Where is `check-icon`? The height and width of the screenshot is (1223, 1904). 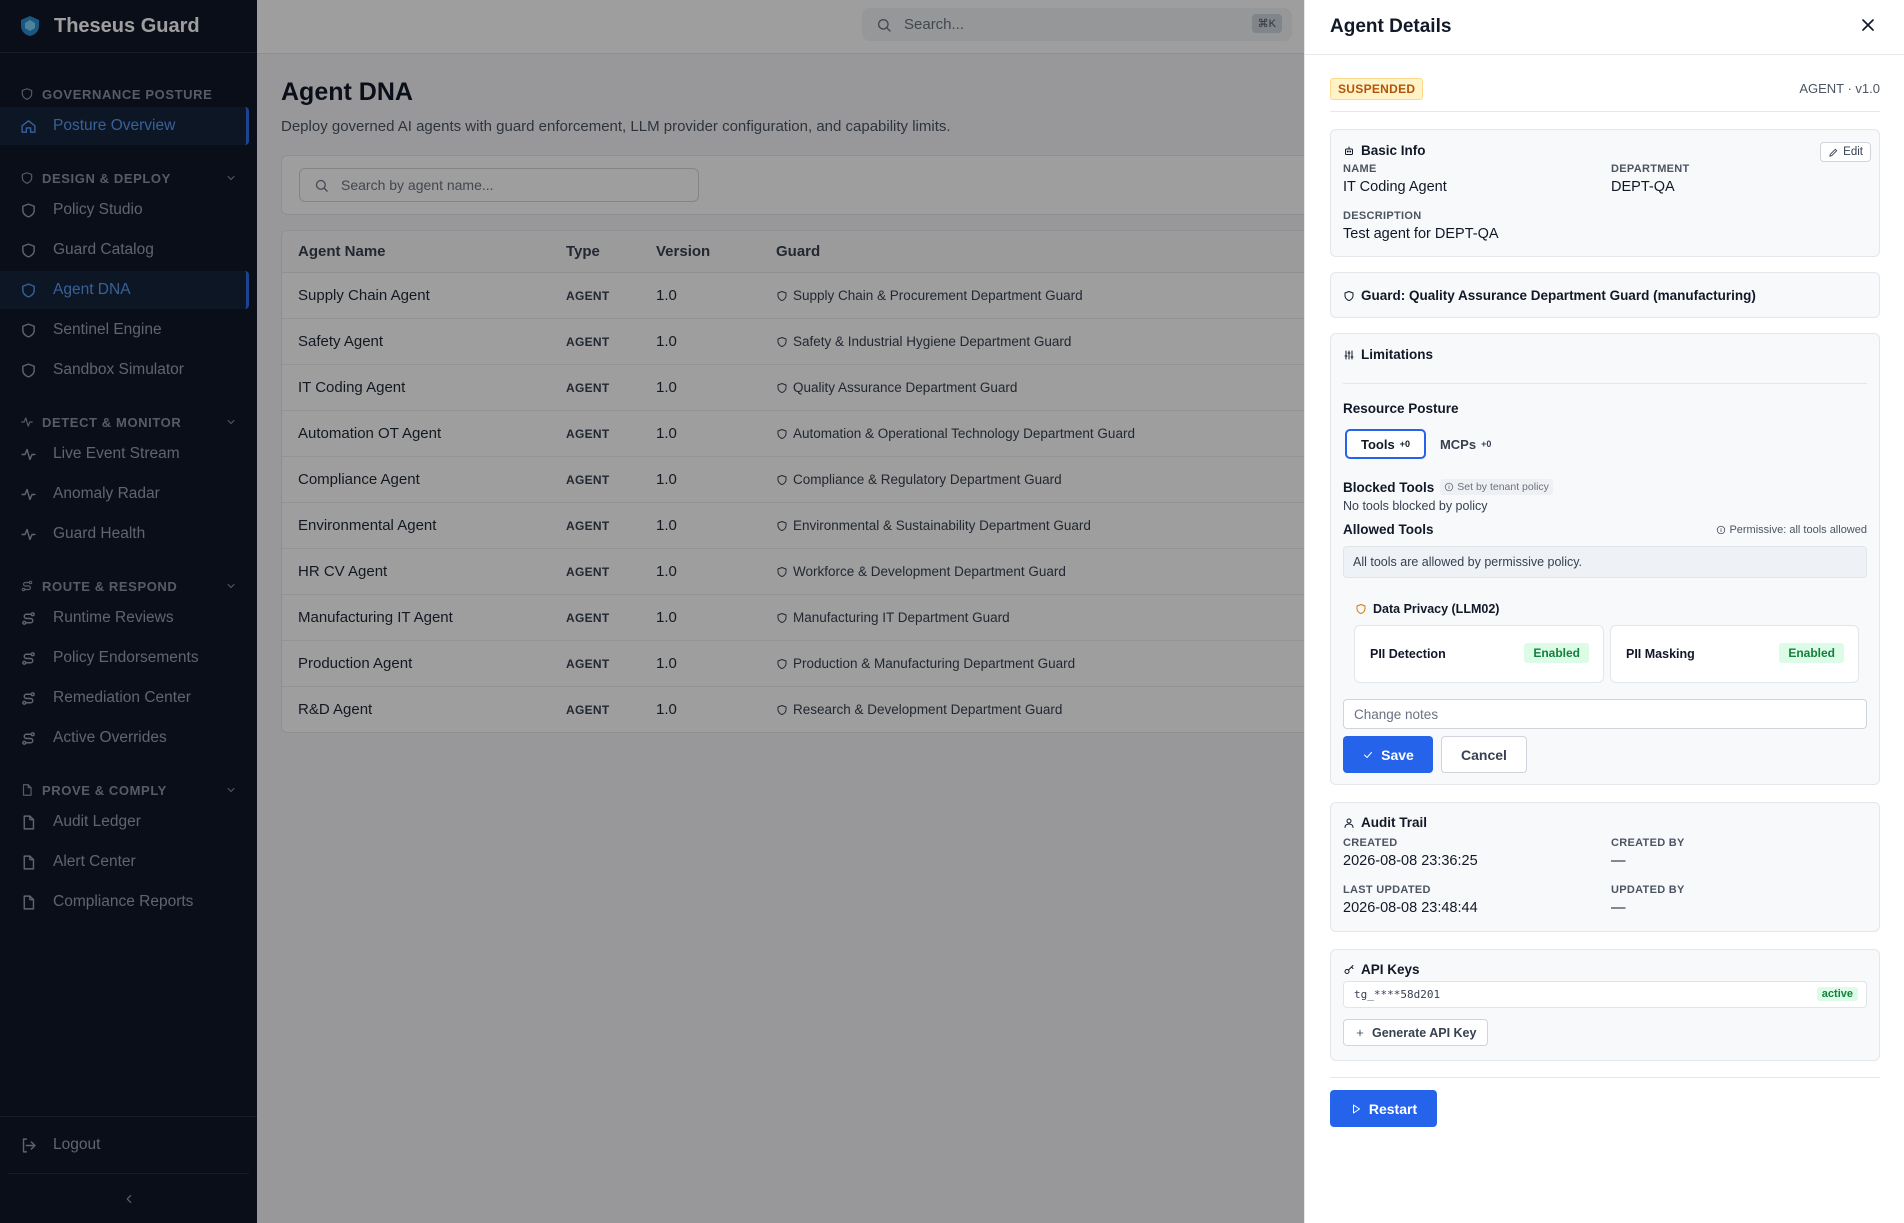
check-icon is located at coordinates (1368, 754).